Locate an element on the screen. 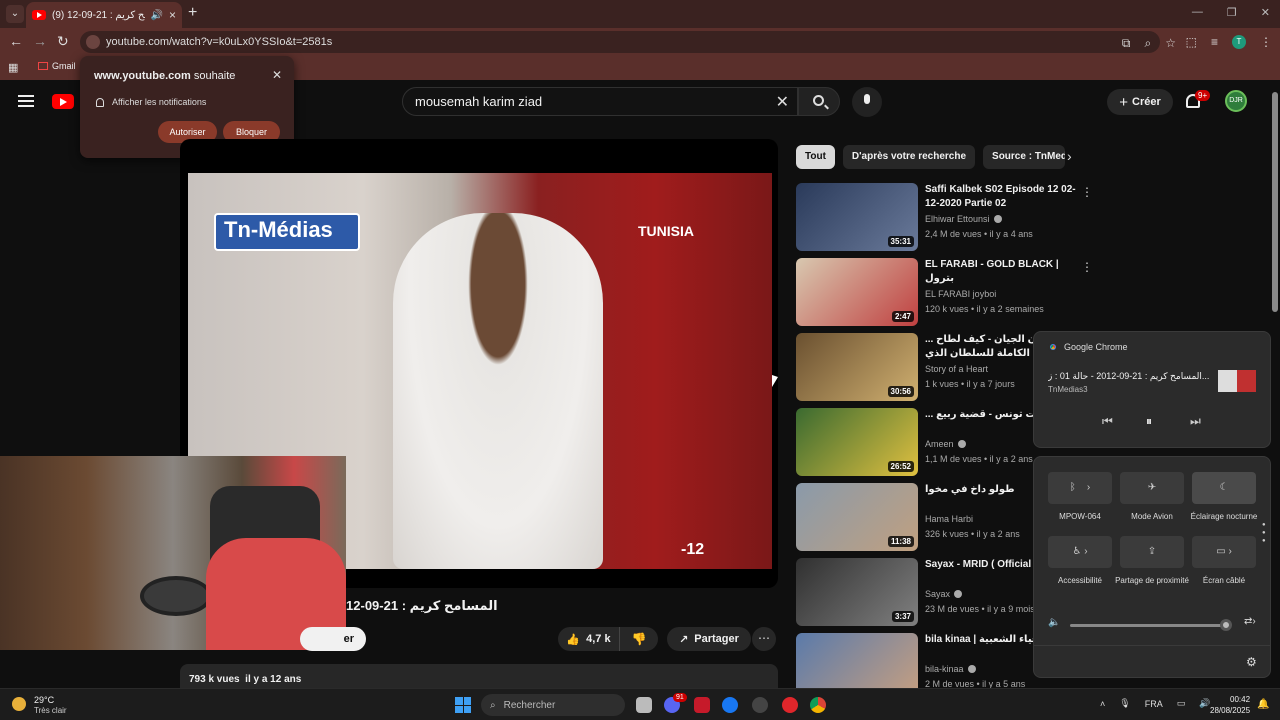 The height and width of the screenshot is (720, 1280). new-tab-button: + is located at coordinates (192, 13).